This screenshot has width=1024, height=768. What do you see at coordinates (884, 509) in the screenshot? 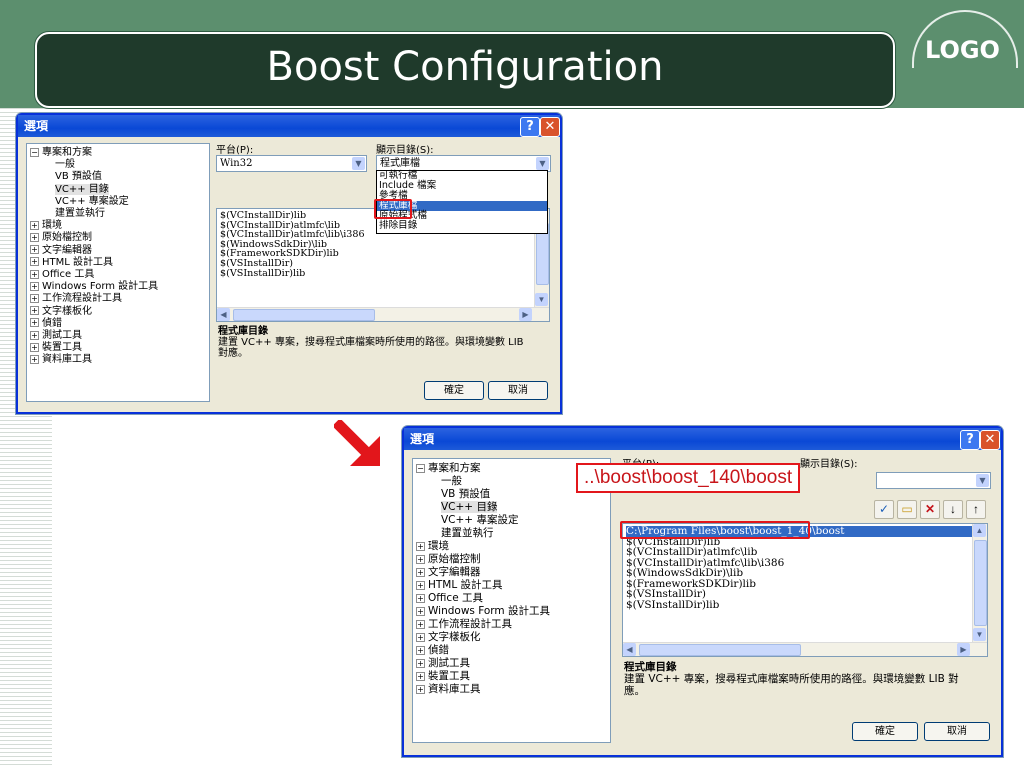
I see `check-icon: ✓` at bounding box center [884, 509].